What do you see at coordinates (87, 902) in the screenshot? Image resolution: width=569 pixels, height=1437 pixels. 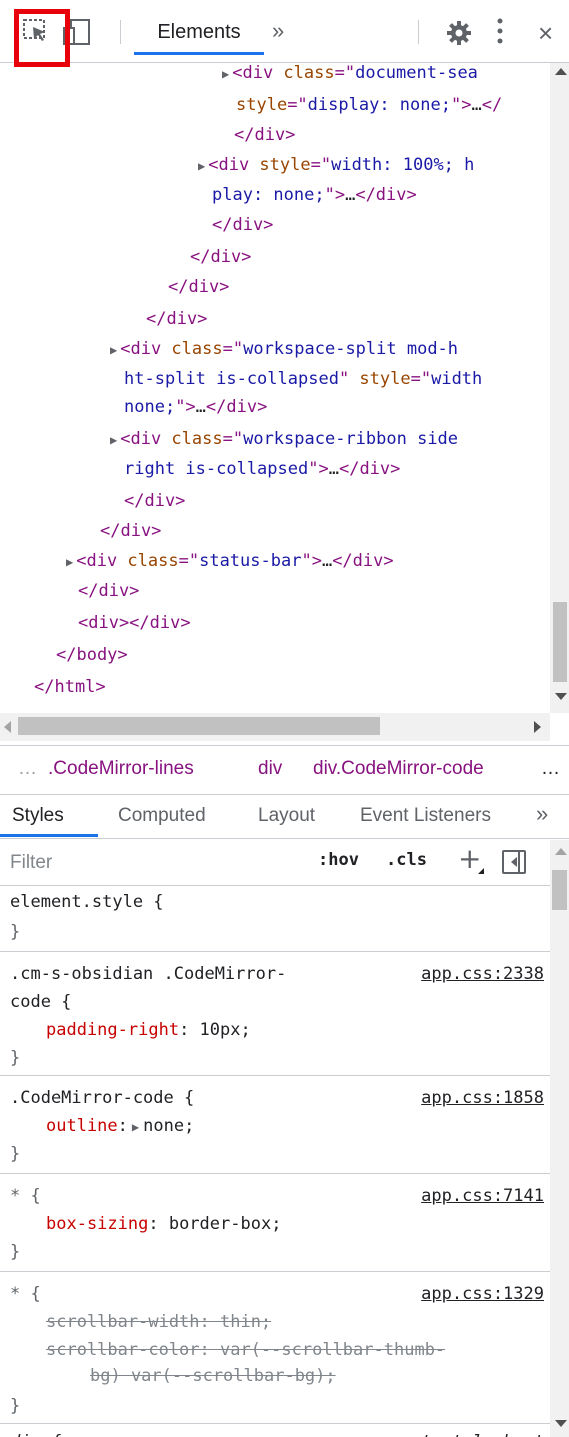 I see `rule-selector: element.style {` at bounding box center [87, 902].